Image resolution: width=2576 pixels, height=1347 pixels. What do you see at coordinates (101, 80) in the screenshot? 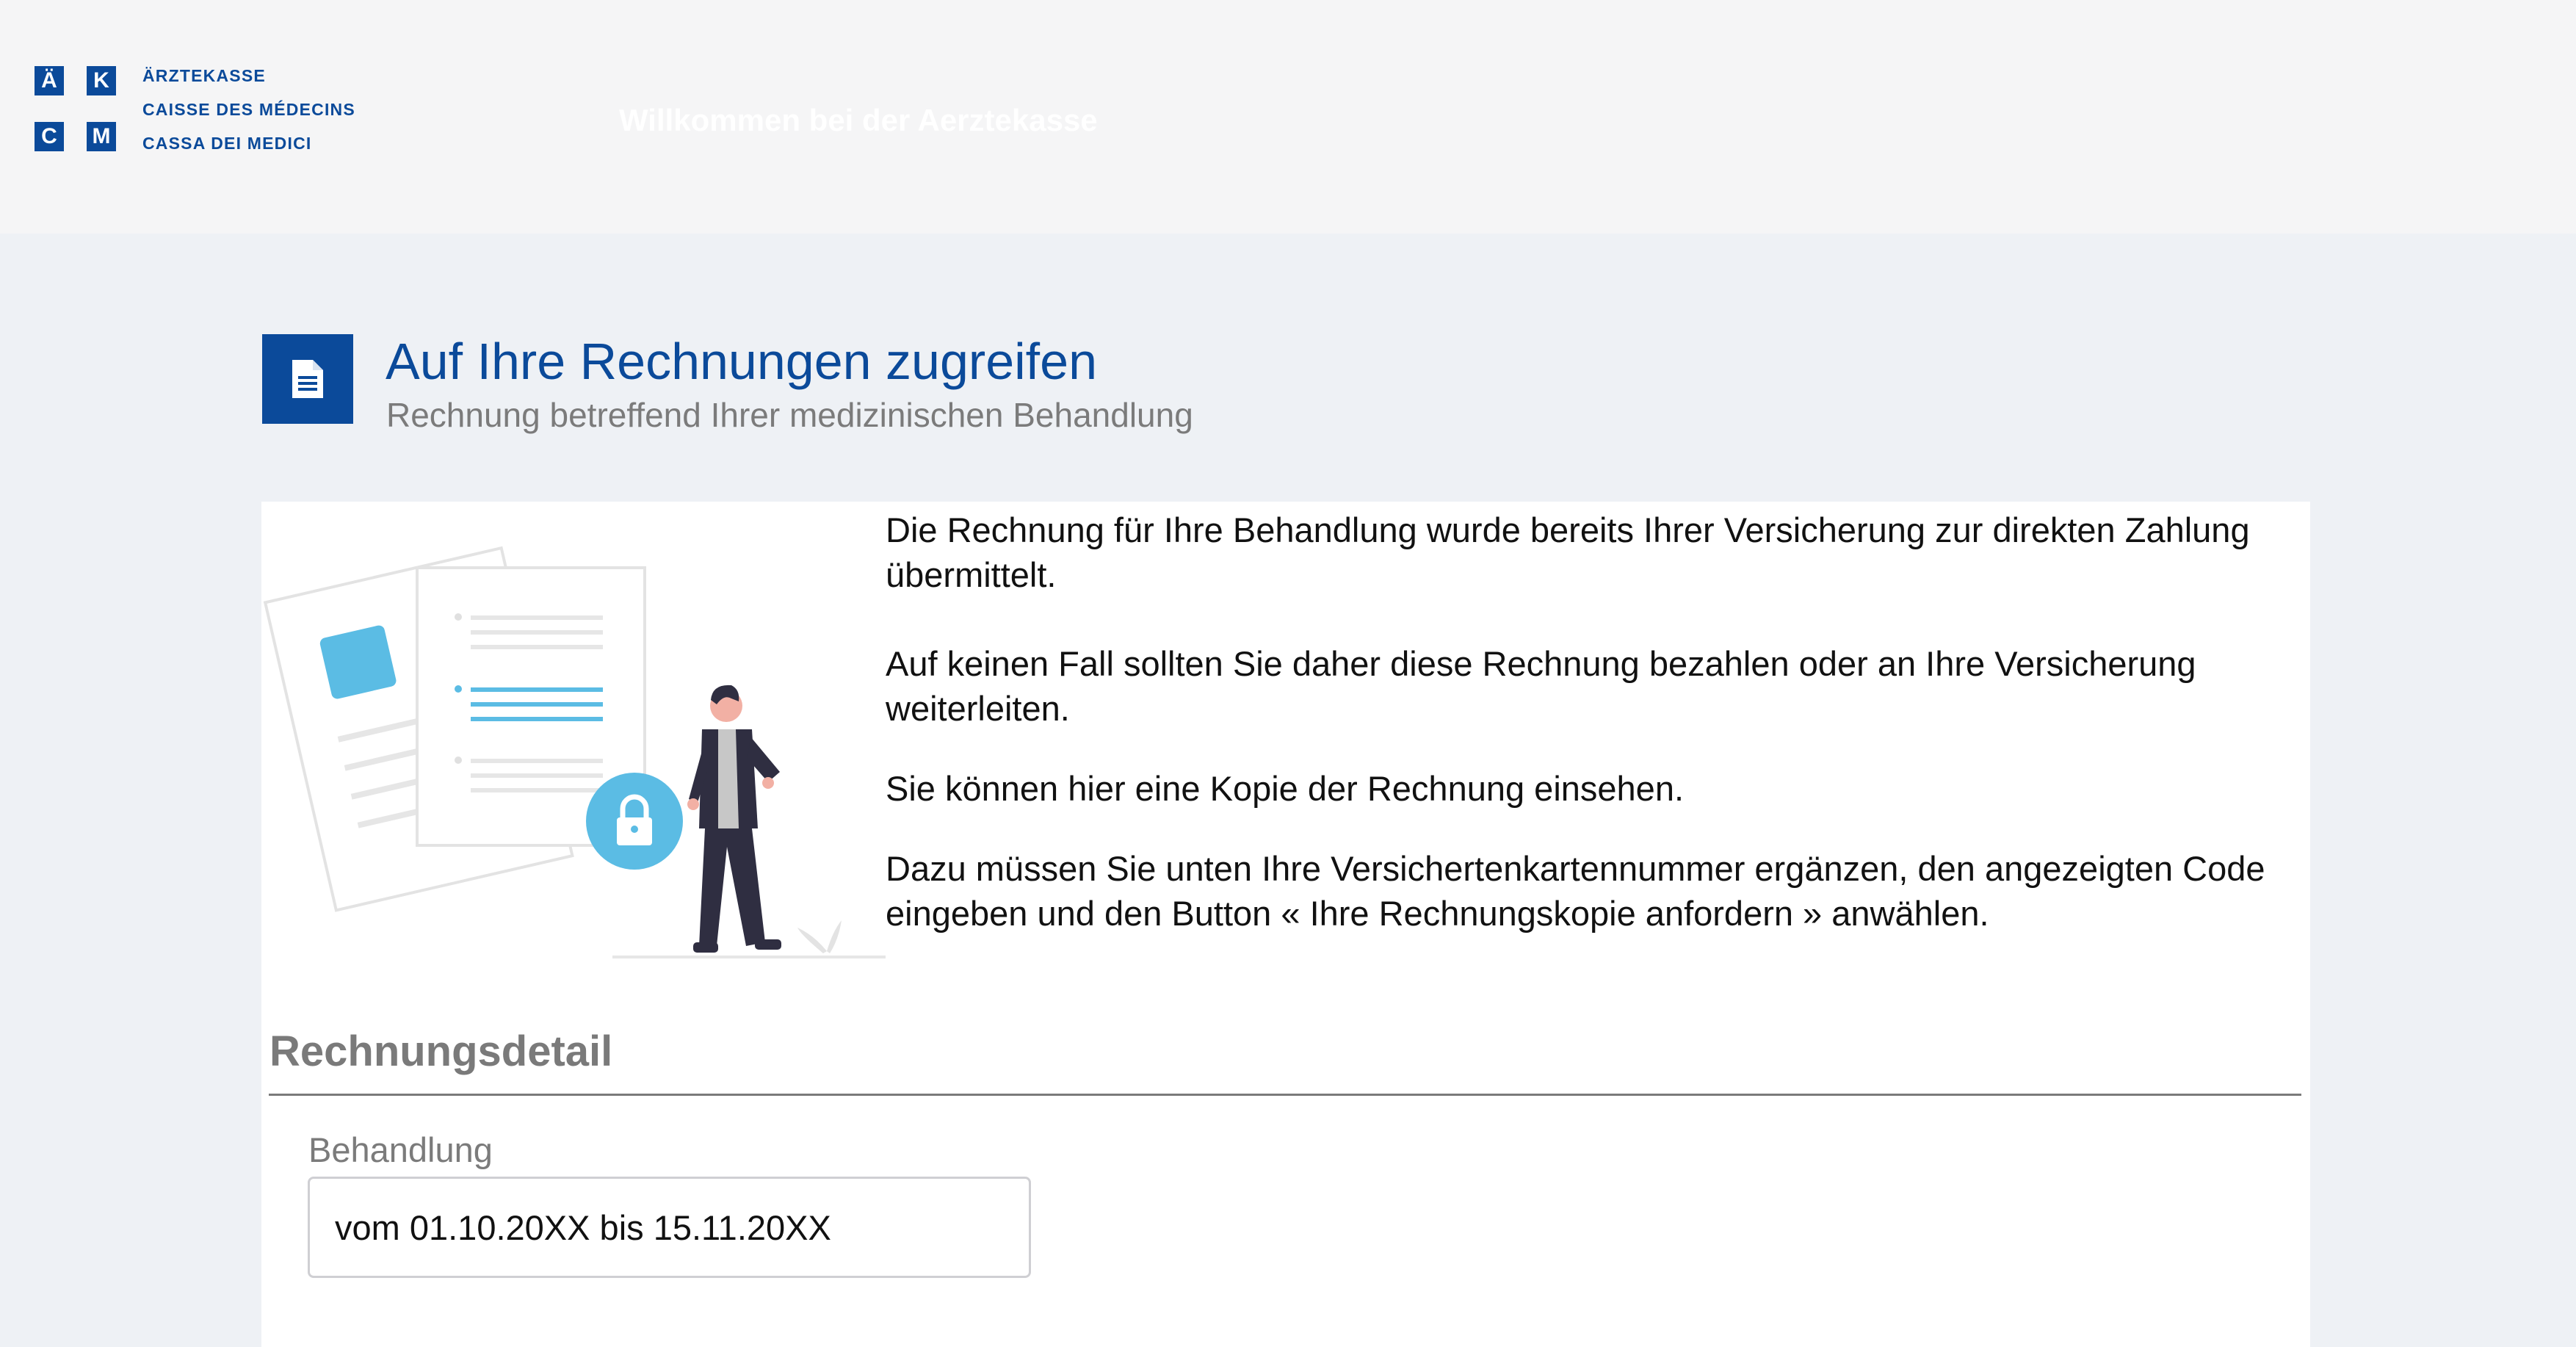
I see `logo-letter-k: K` at bounding box center [101, 80].